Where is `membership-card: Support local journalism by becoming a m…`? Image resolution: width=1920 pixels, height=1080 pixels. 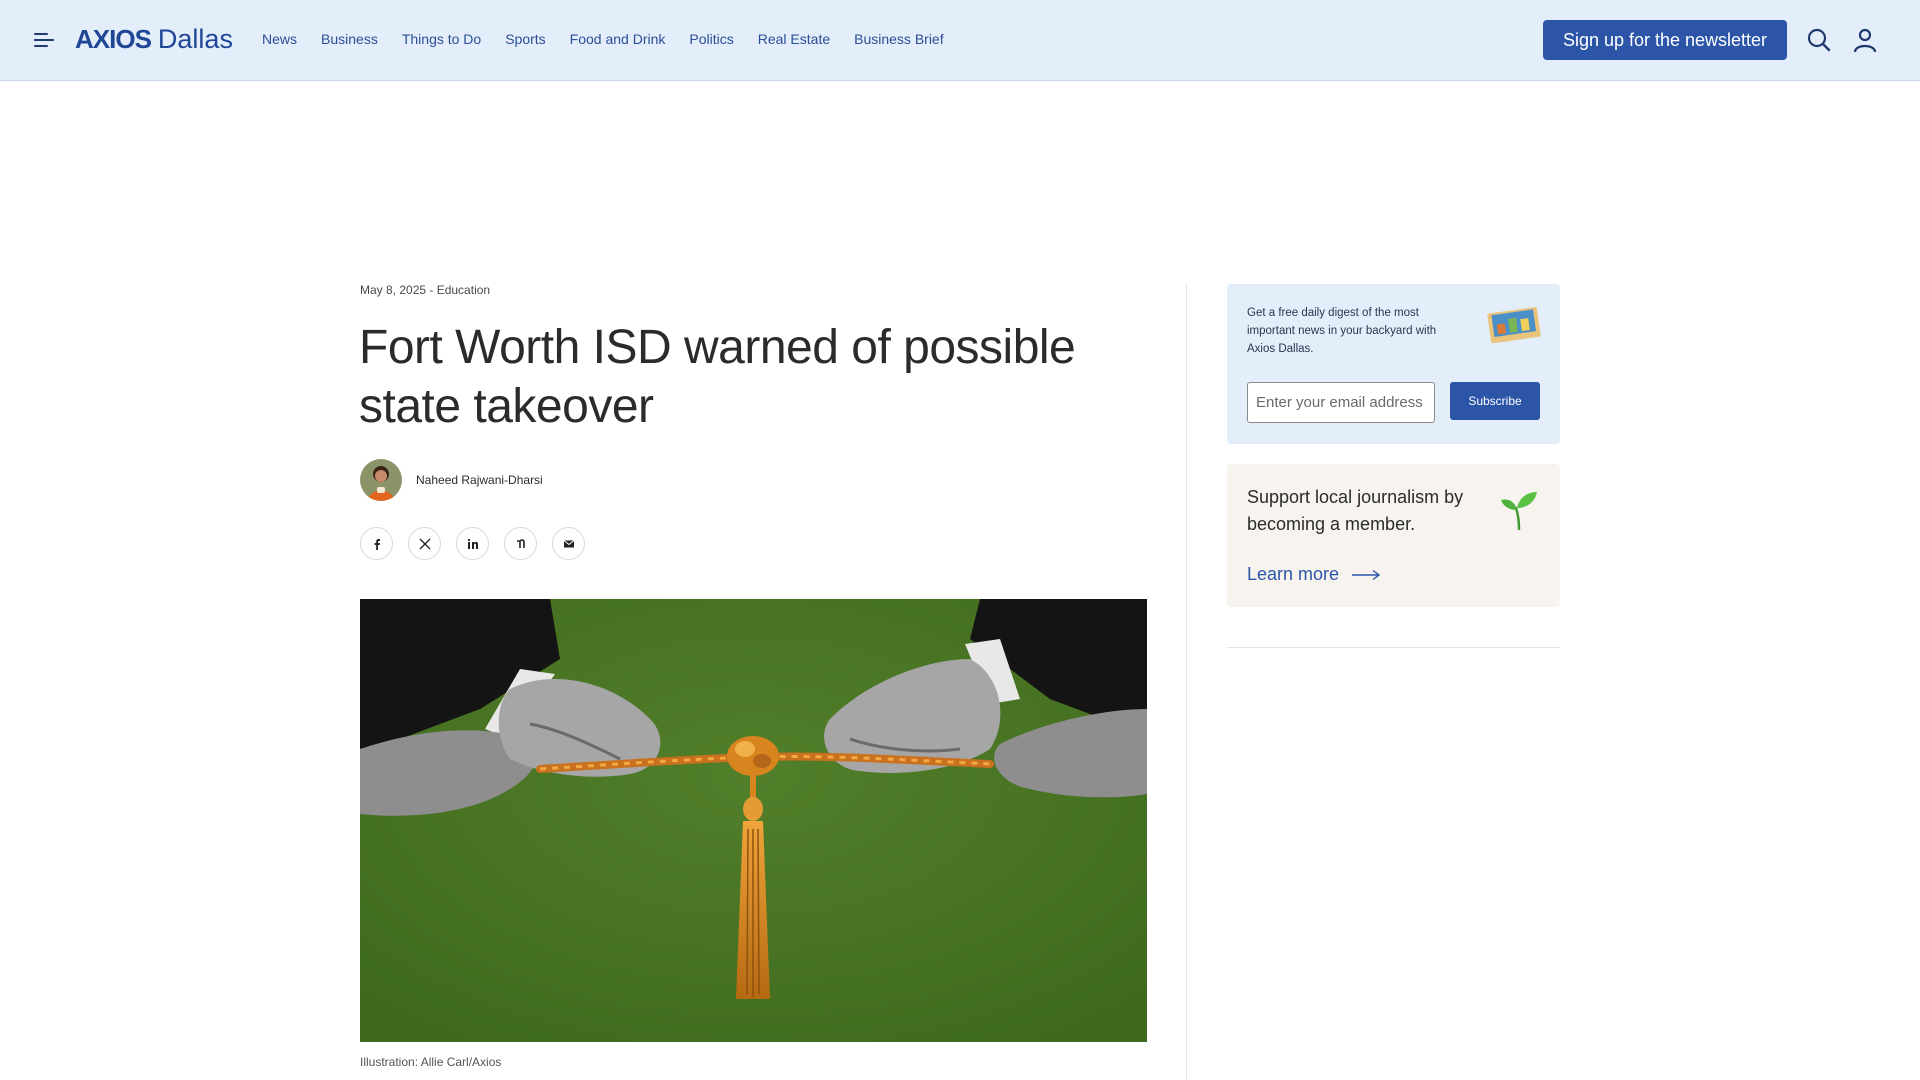
membership-card: Support local journalism by becoming a m… is located at coordinates (1393, 535).